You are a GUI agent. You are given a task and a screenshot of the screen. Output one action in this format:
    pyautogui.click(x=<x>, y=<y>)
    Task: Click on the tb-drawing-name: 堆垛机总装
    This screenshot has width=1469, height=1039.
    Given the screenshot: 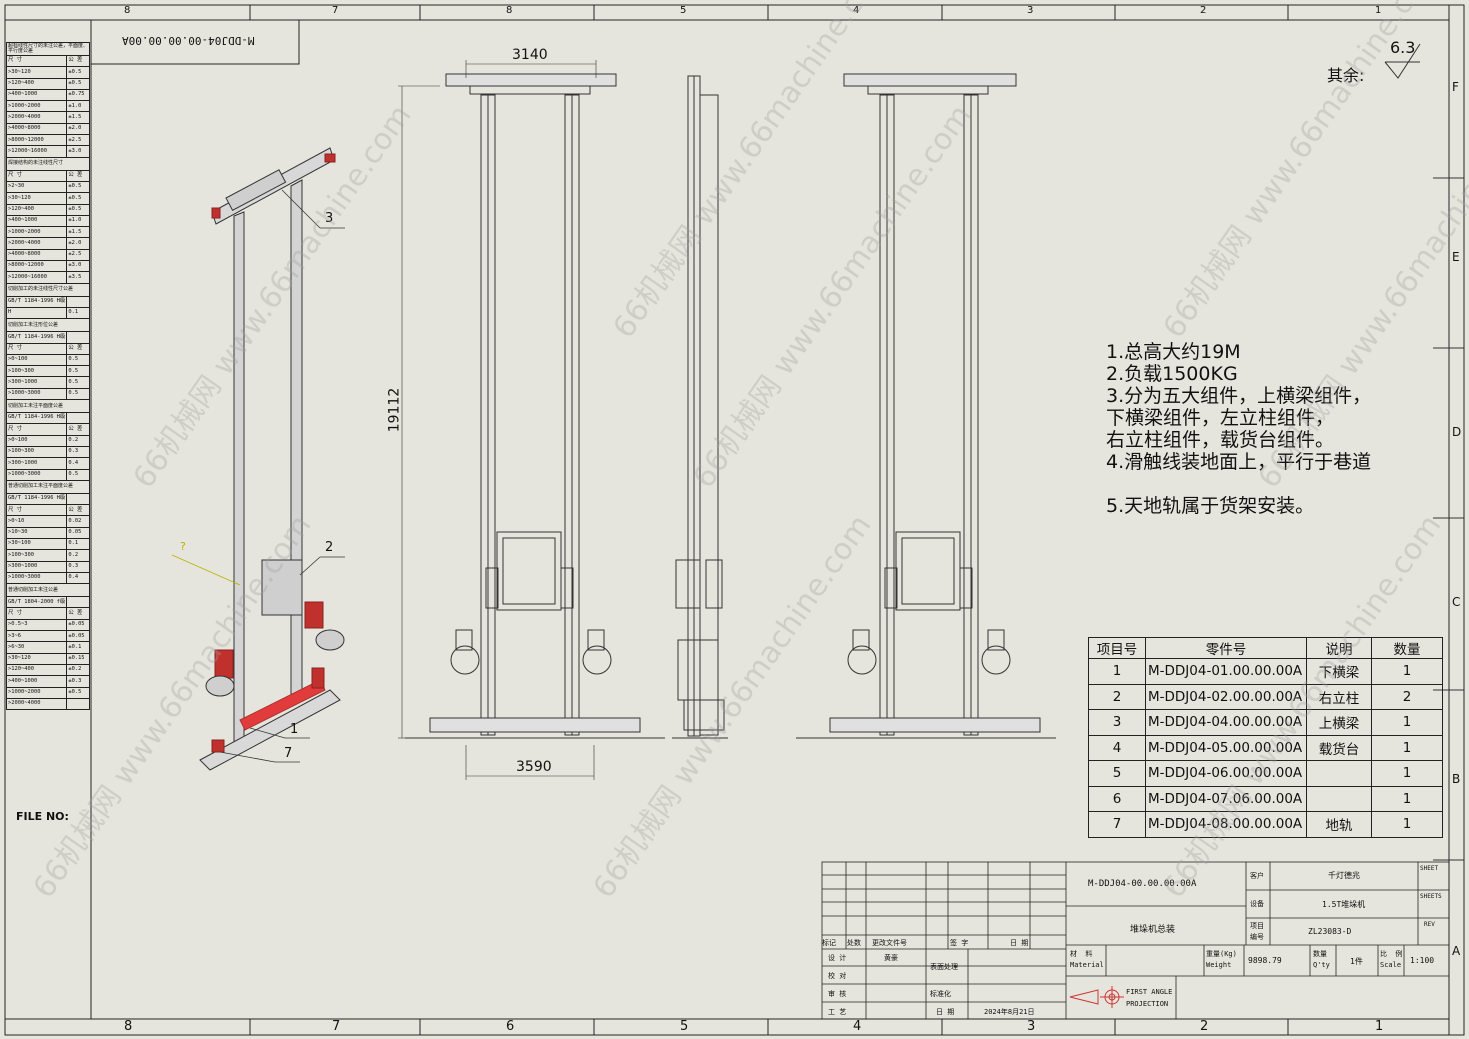 What is the action you would take?
    pyautogui.click(x=1153, y=930)
    